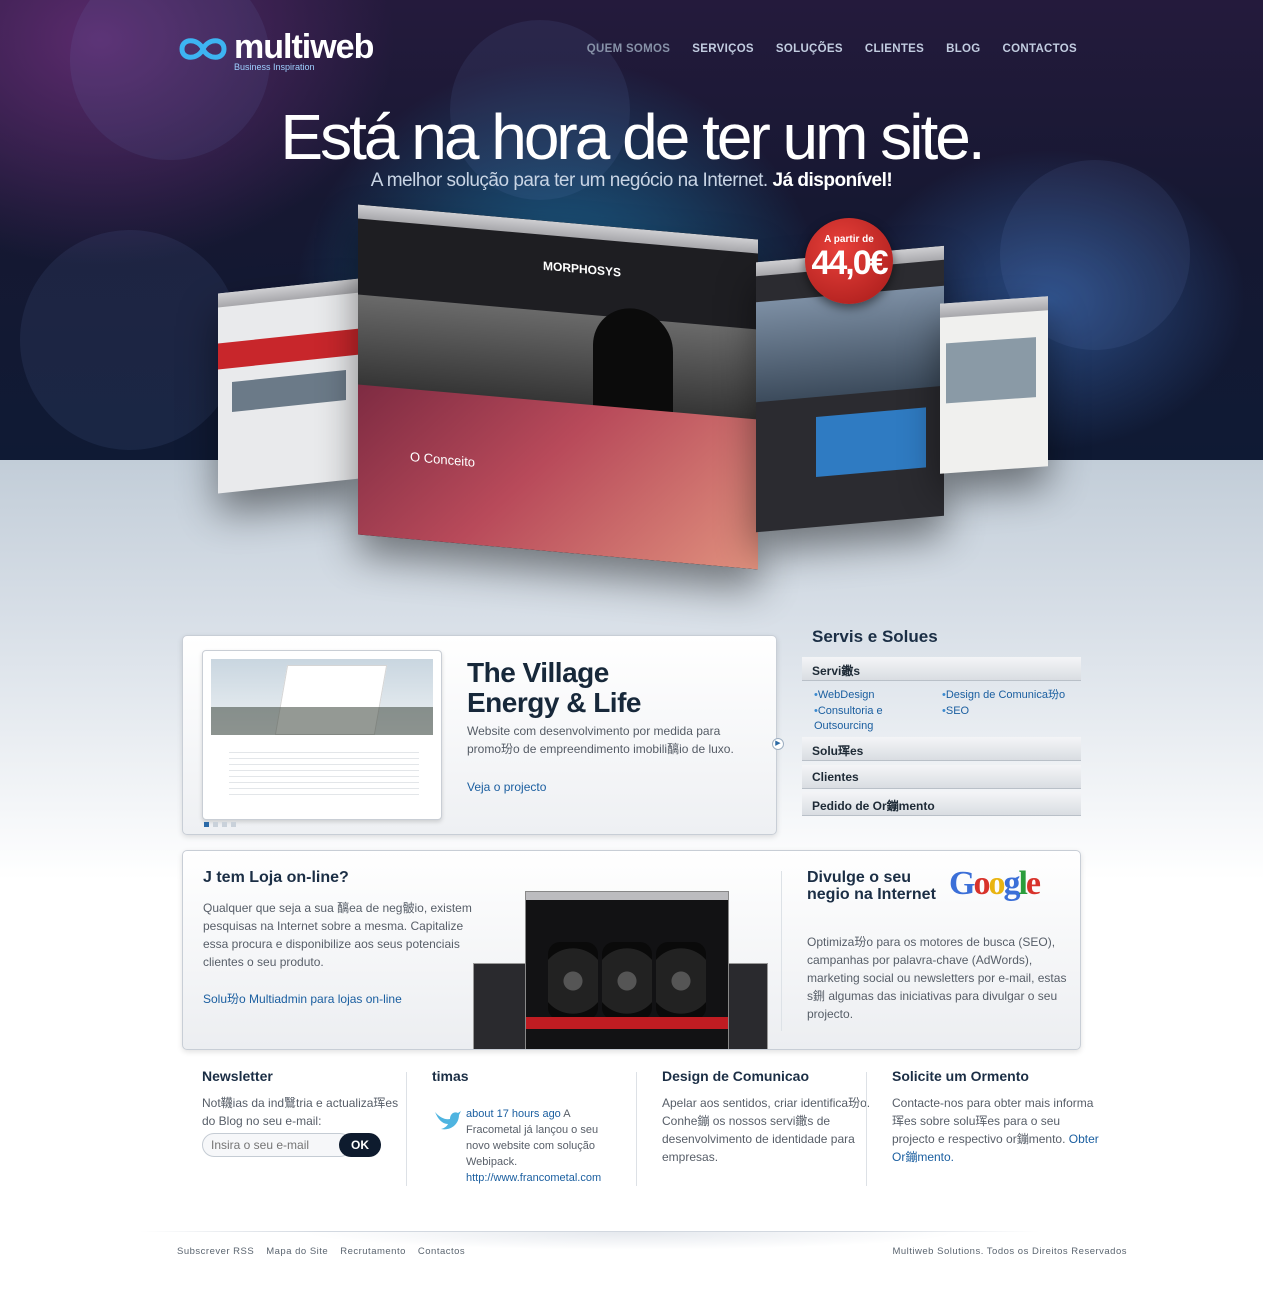 This screenshot has width=1263, height=1292. What do you see at coordinates (503, 1006) in the screenshot?
I see `shop-mockup-back-left` at bounding box center [503, 1006].